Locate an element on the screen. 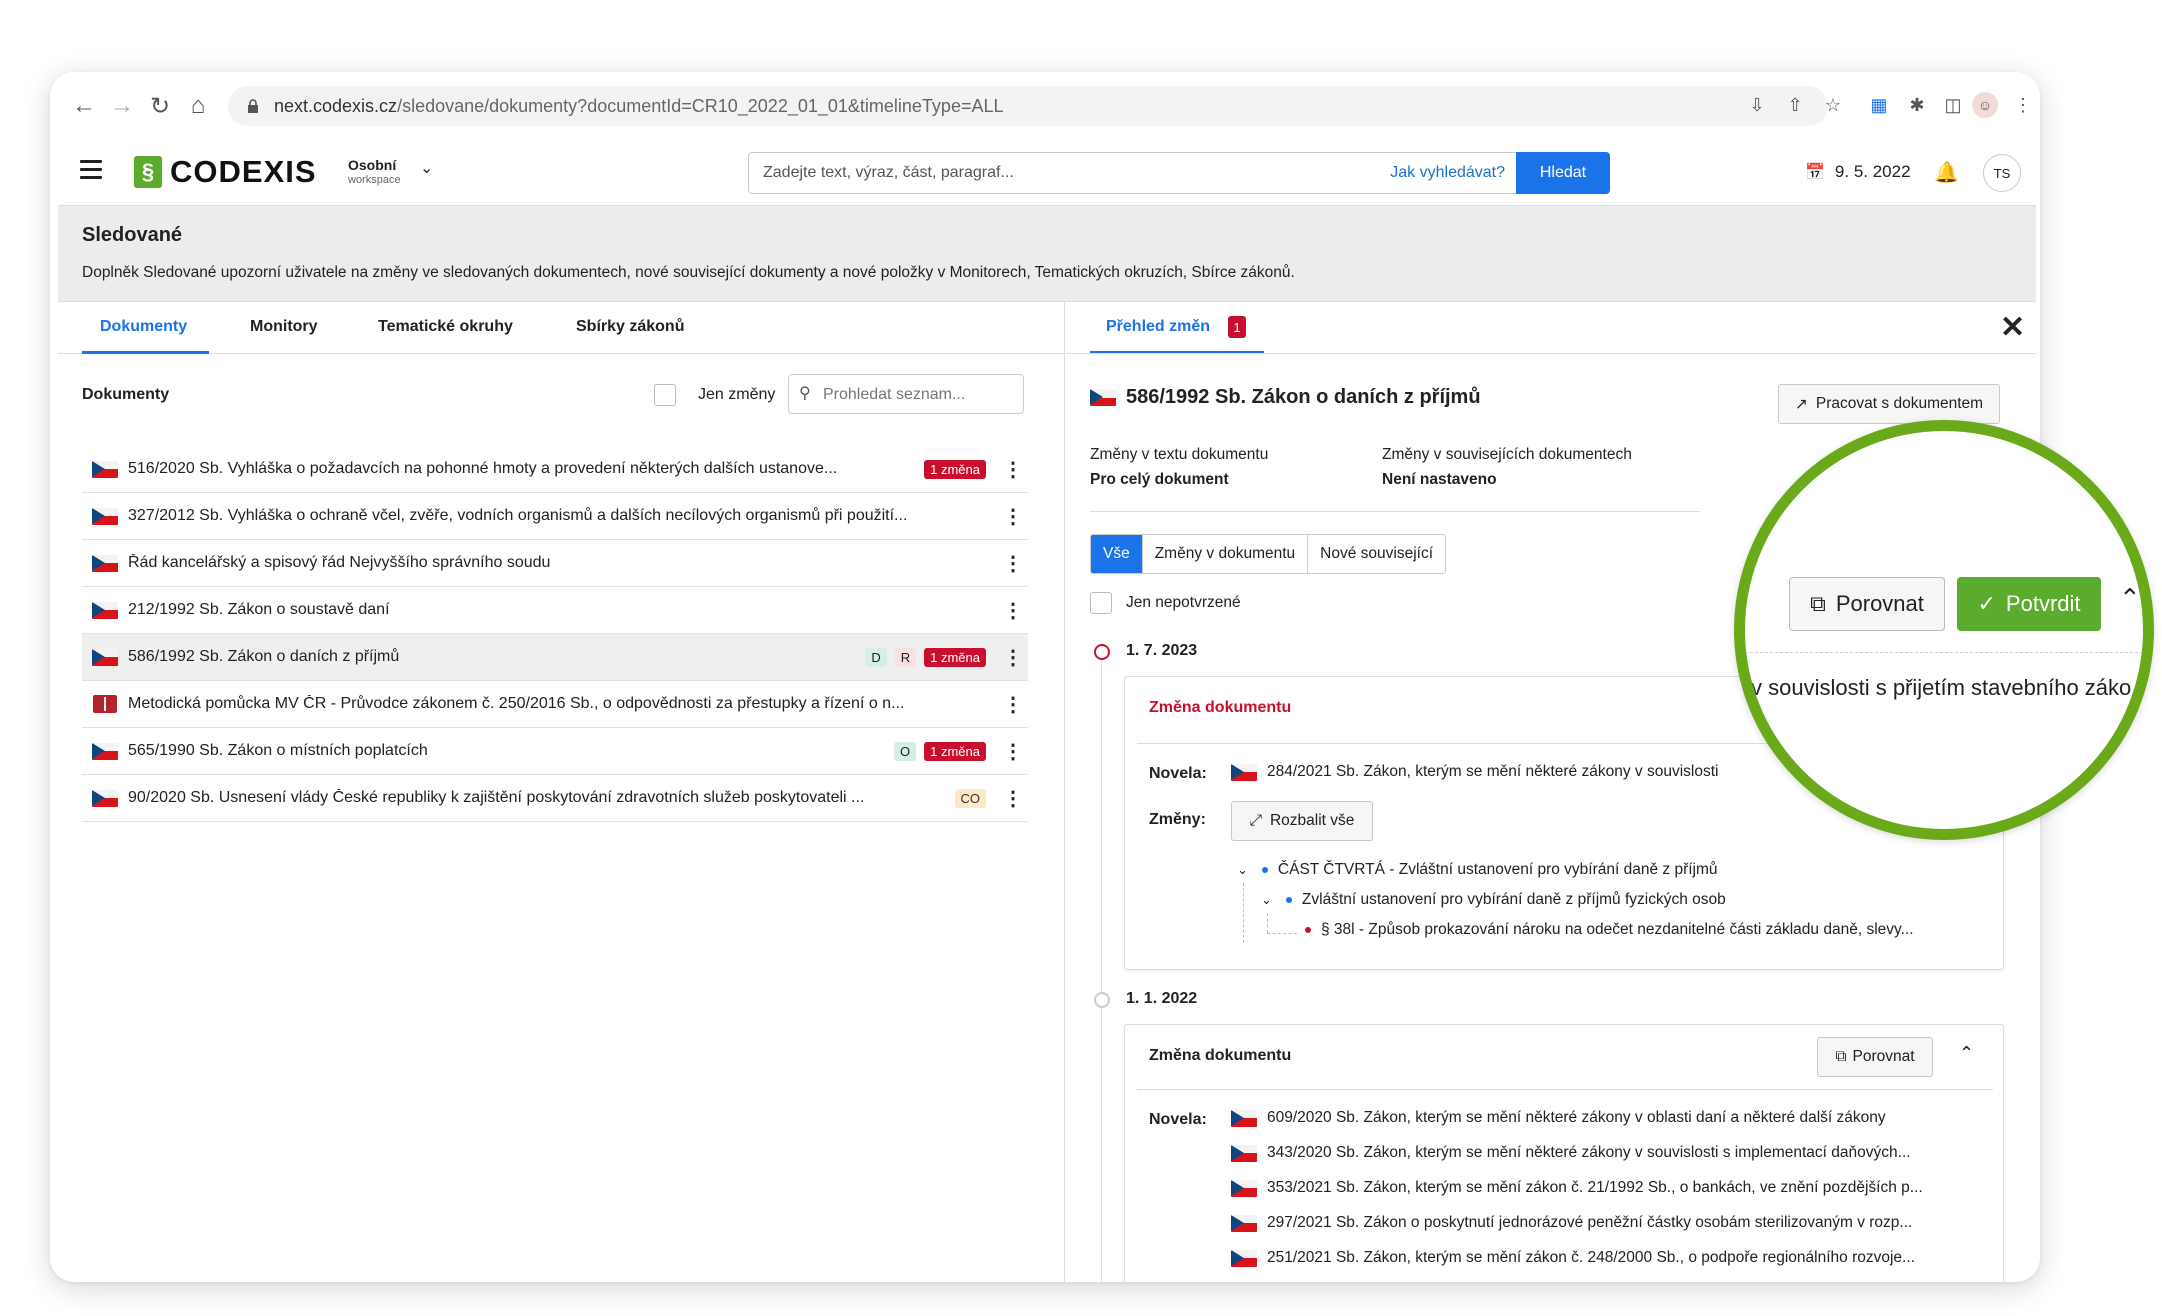 The width and height of the screenshot is (2162, 1316). install-icon: ⇩ is located at coordinates (1757, 105).